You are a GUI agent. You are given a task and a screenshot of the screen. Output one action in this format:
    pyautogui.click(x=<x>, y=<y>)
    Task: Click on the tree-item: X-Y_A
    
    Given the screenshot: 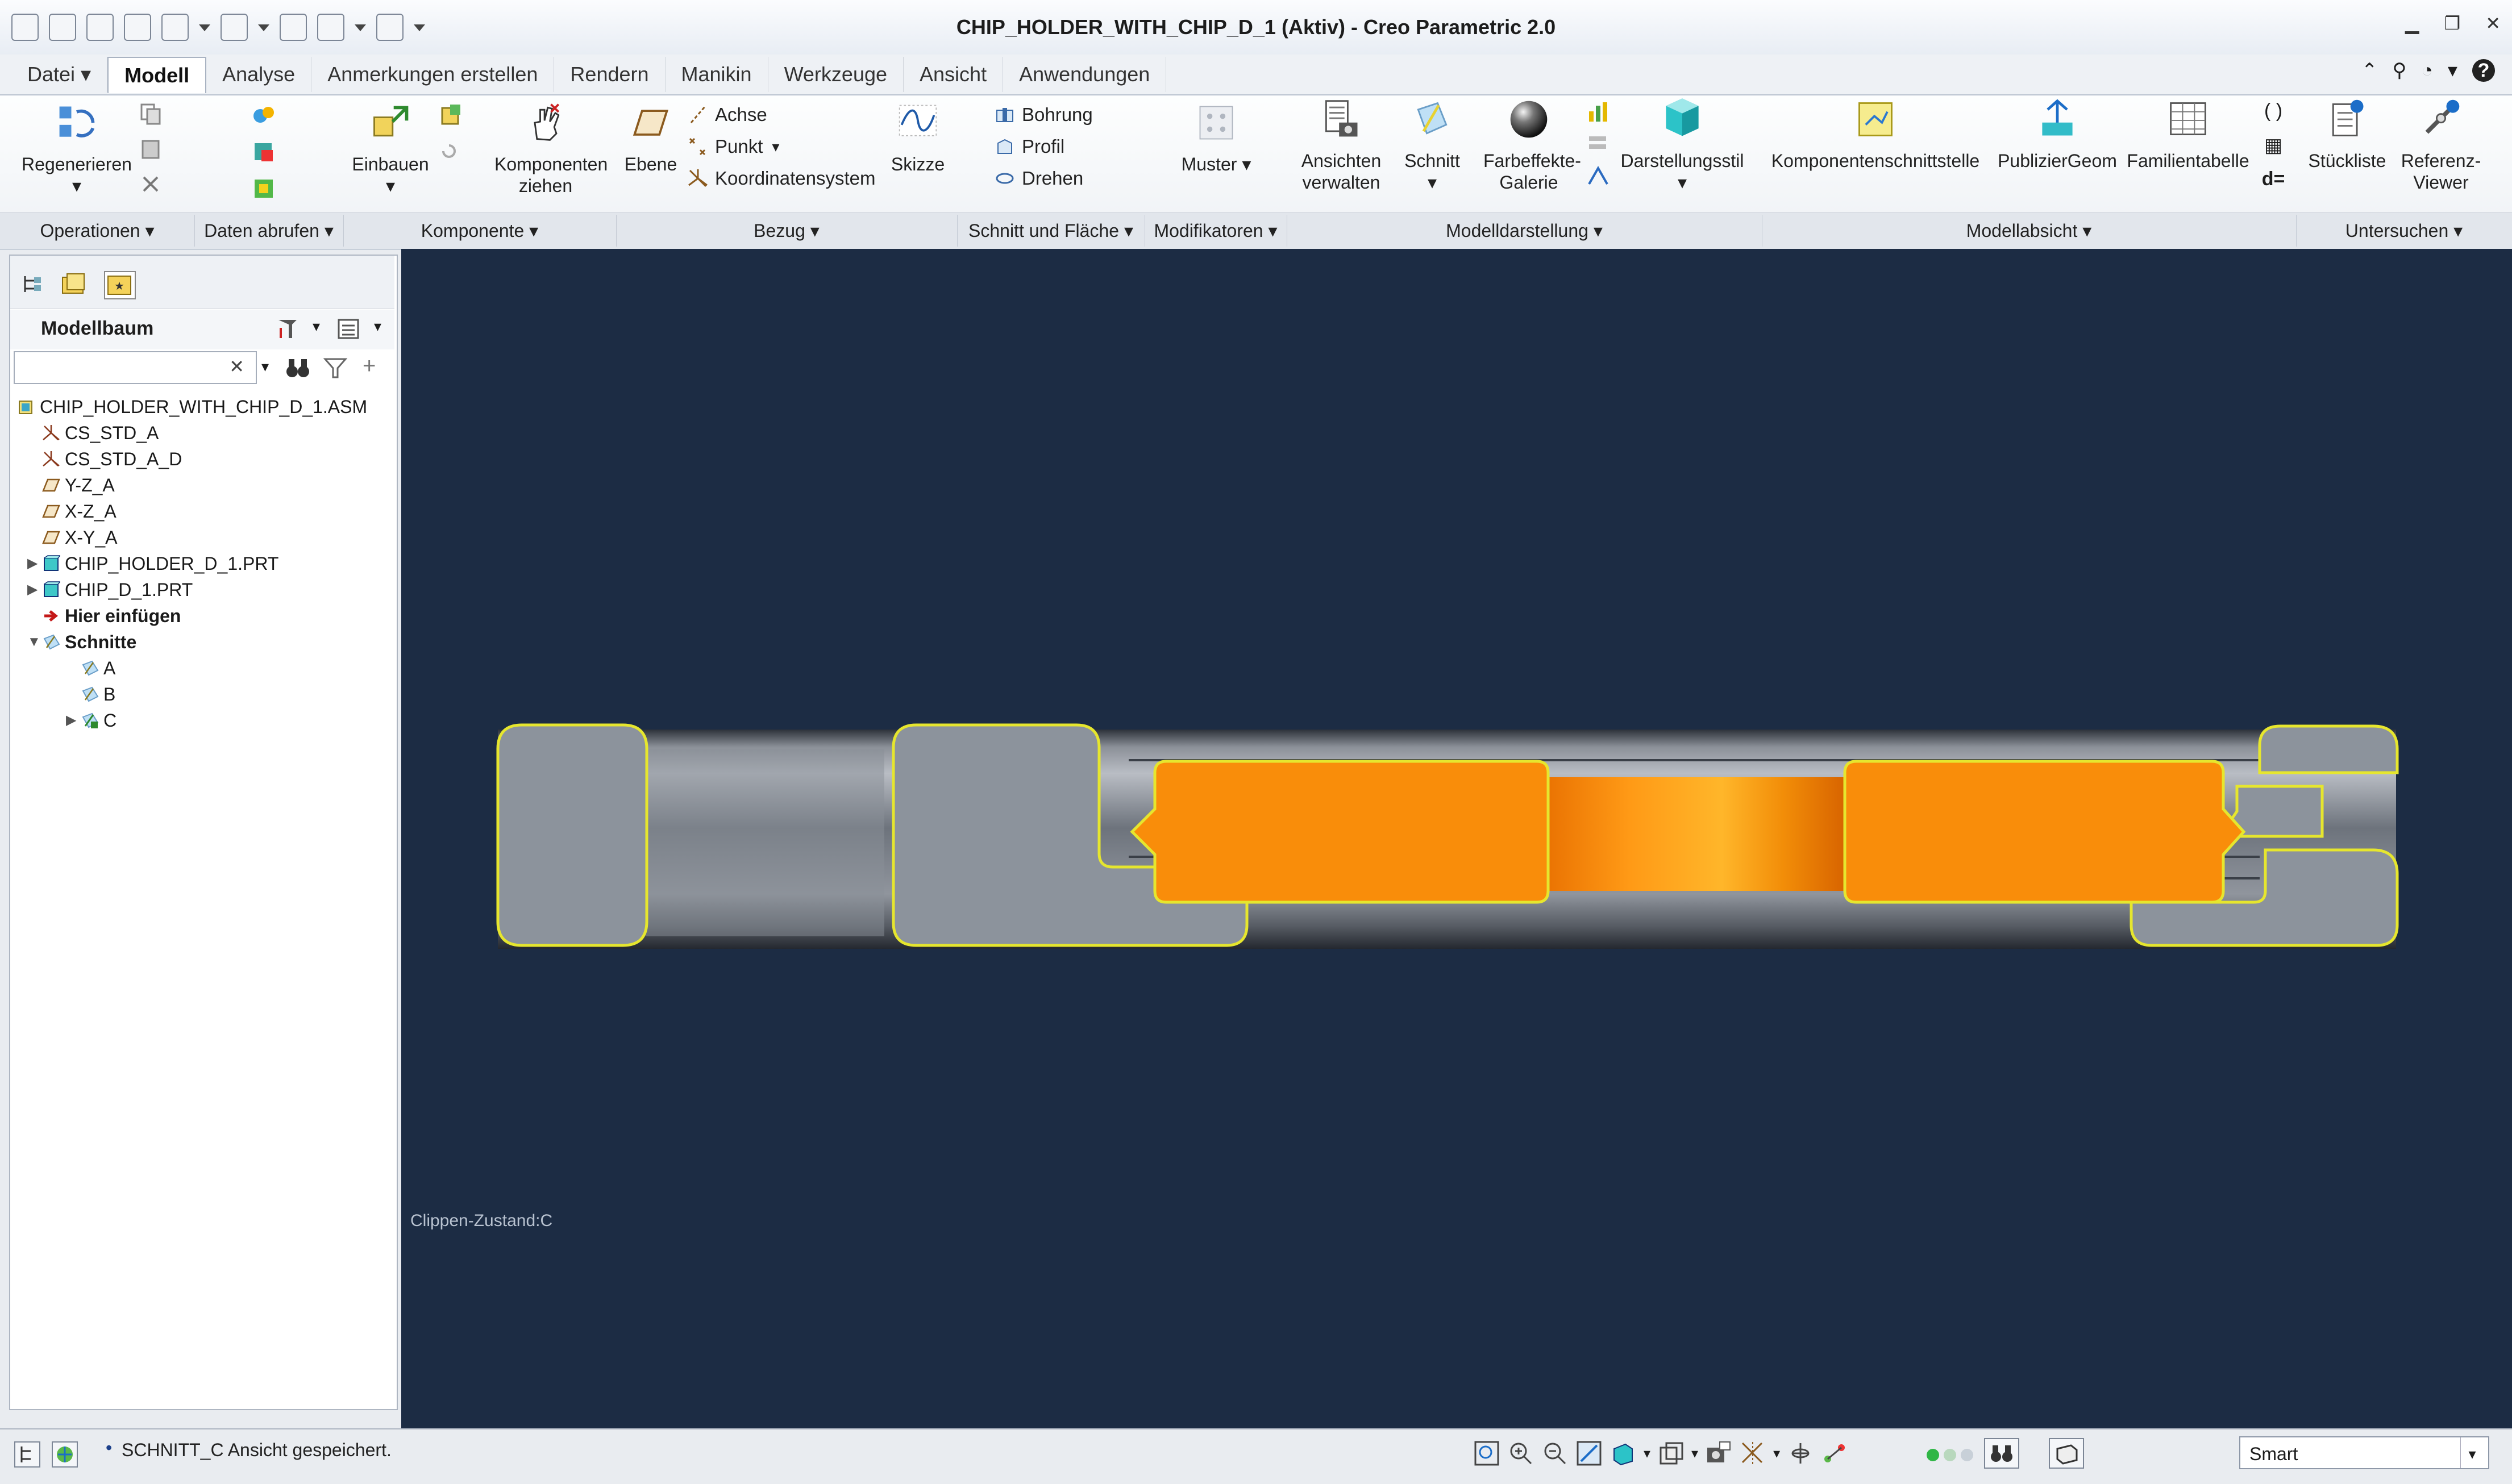 What is the action you would take?
    pyautogui.click(x=72, y=537)
    